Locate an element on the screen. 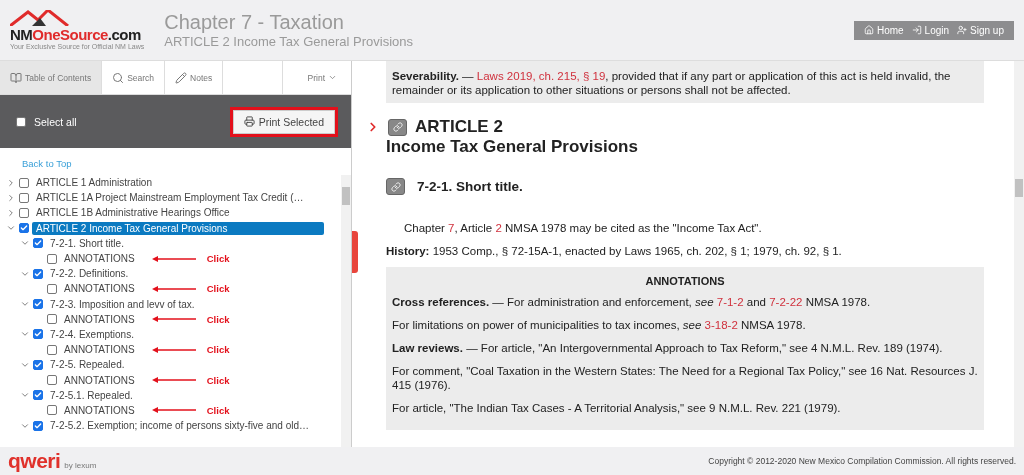 This screenshot has height=475, width=1024. article-number: ARTICLE 2 is located at coordinates (459, 127).